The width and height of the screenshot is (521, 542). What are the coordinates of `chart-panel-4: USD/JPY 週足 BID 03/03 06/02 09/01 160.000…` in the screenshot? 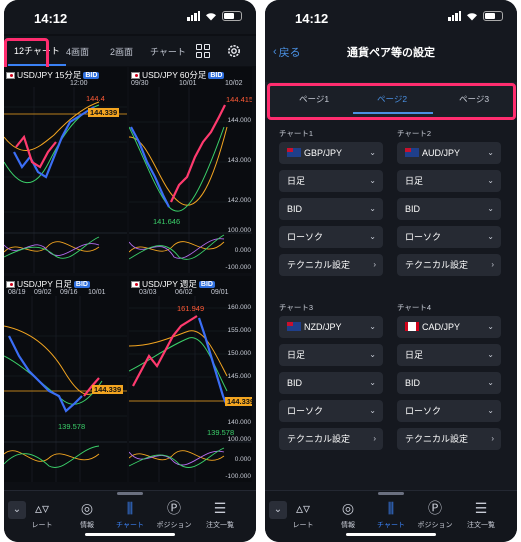 It's located at (190, 379).